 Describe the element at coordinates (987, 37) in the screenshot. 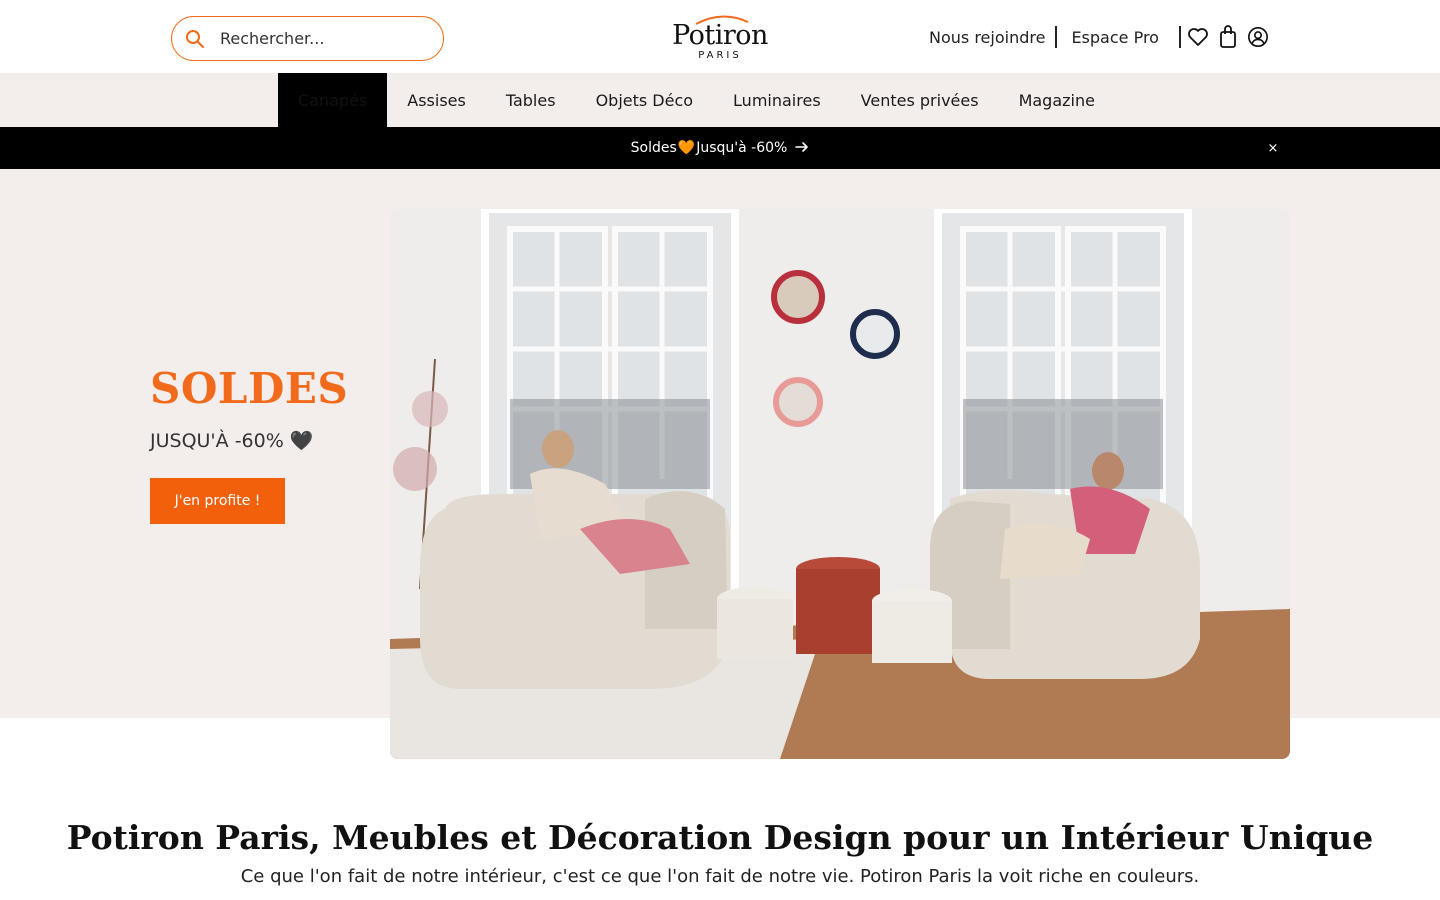

I see `join-link: Nous rejoindre` at that location.